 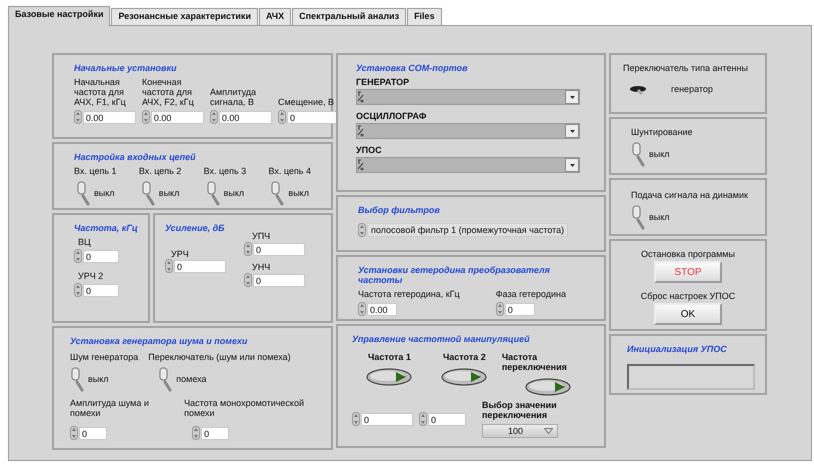 I want to click on field-label: Конечная частота для АЧХ, F2, кГц, so click(x=168, y=92).